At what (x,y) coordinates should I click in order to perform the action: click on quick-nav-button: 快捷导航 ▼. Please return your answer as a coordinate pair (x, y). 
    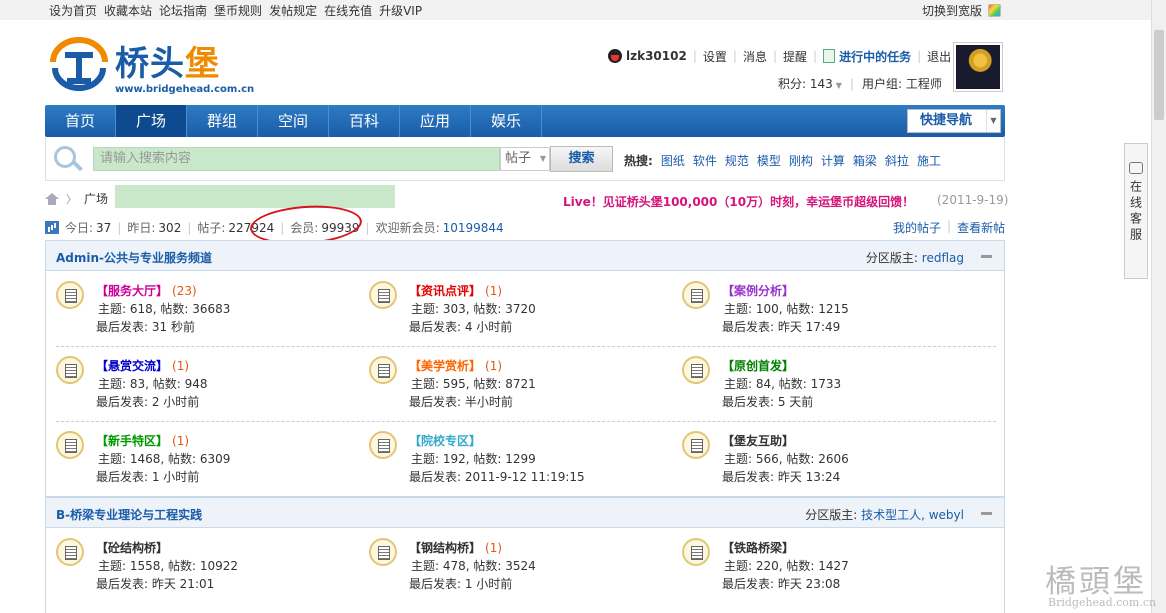
    Looking at the image, I should click on (954, 121).